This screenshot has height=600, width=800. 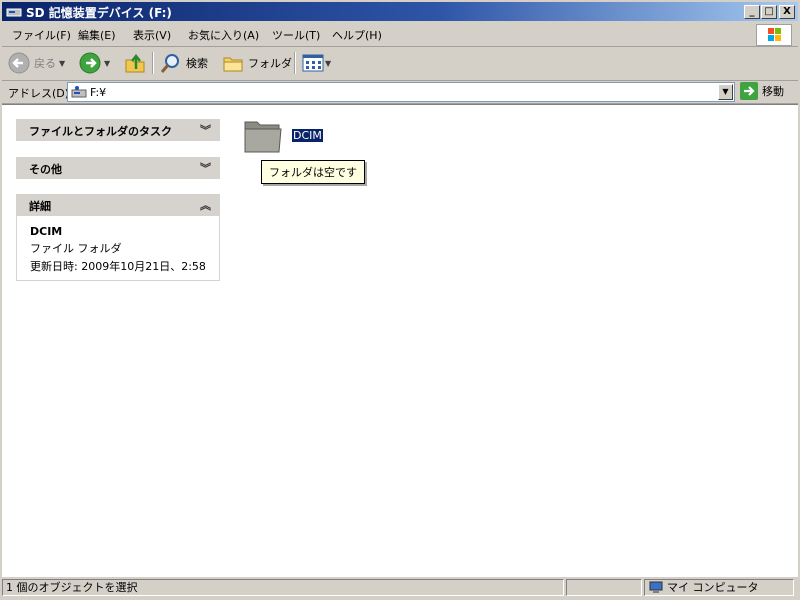 I want to click on go-button: 移動, so click(x=762, y=91).